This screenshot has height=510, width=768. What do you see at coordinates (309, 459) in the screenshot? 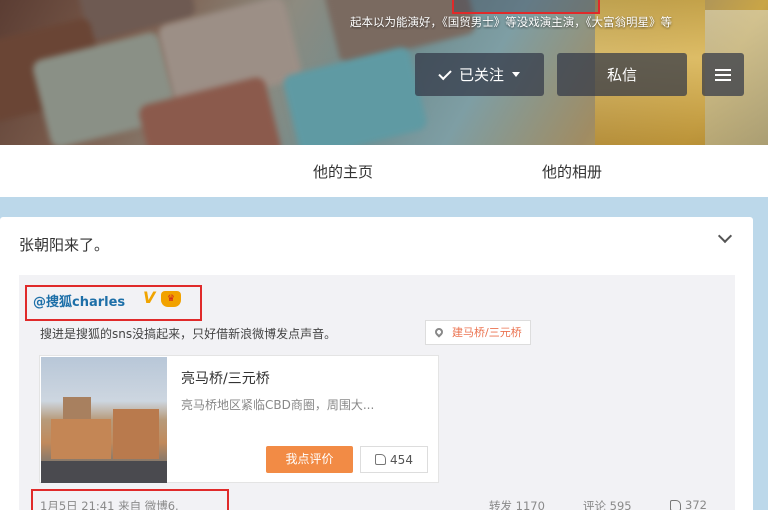
I see `review-button: 我点评价` at bounding box center [309, 459].